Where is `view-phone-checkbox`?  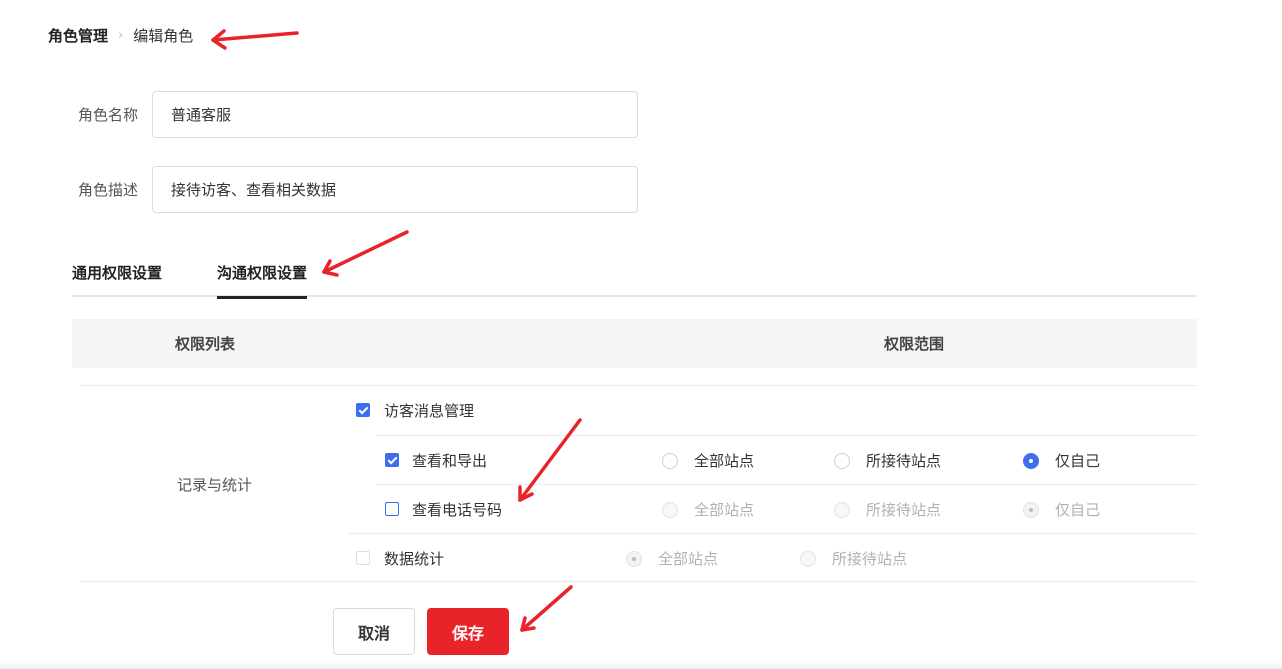 view-phone-checkbox is located at coordinates (392, 509).